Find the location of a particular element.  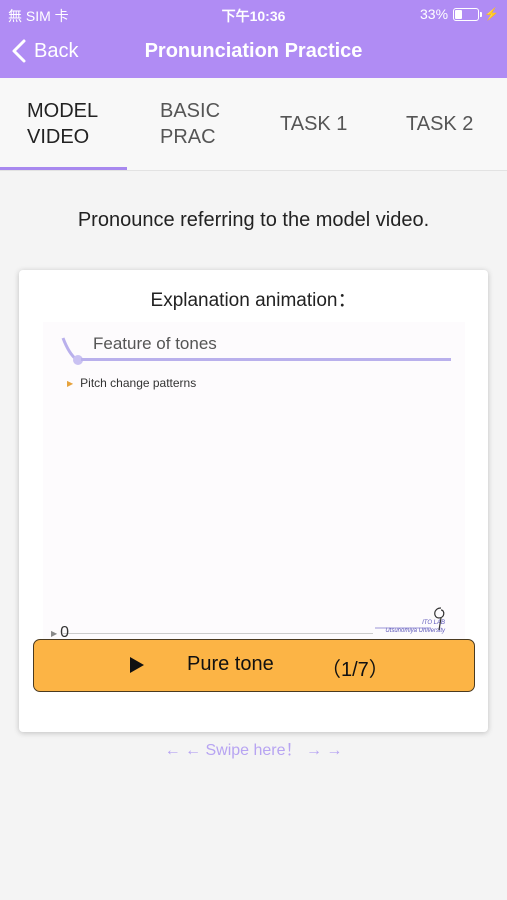

counter-triangle-icon: ▶ is located at coordinates (54, 633).